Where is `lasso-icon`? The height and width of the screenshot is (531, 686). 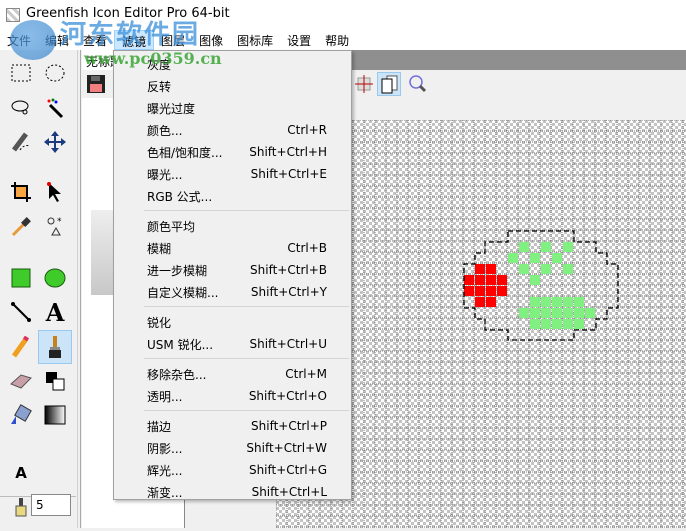
lasso-icon is located at coordinates (21, 108).